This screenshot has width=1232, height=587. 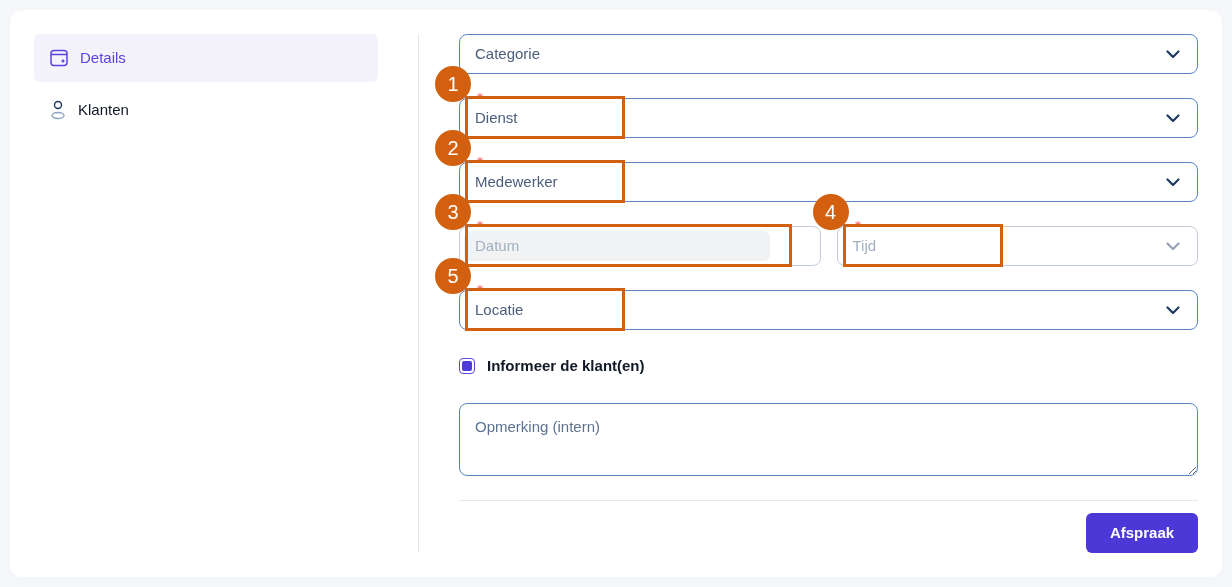 I want to click on sidebar-item: Klanten, so click(x=206, y=110).